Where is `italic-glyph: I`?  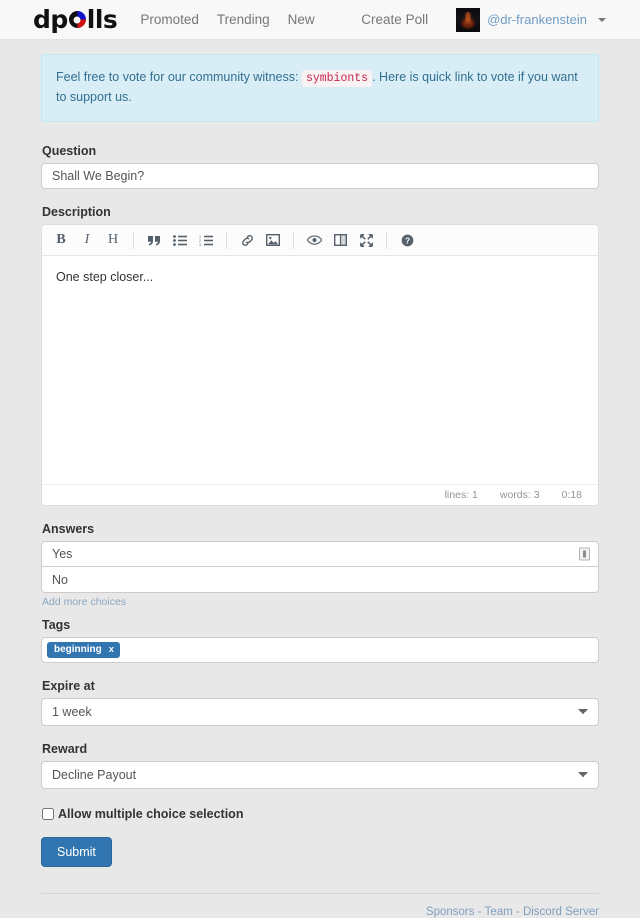 italic-glyph: I is located at coordinates (87, 240).